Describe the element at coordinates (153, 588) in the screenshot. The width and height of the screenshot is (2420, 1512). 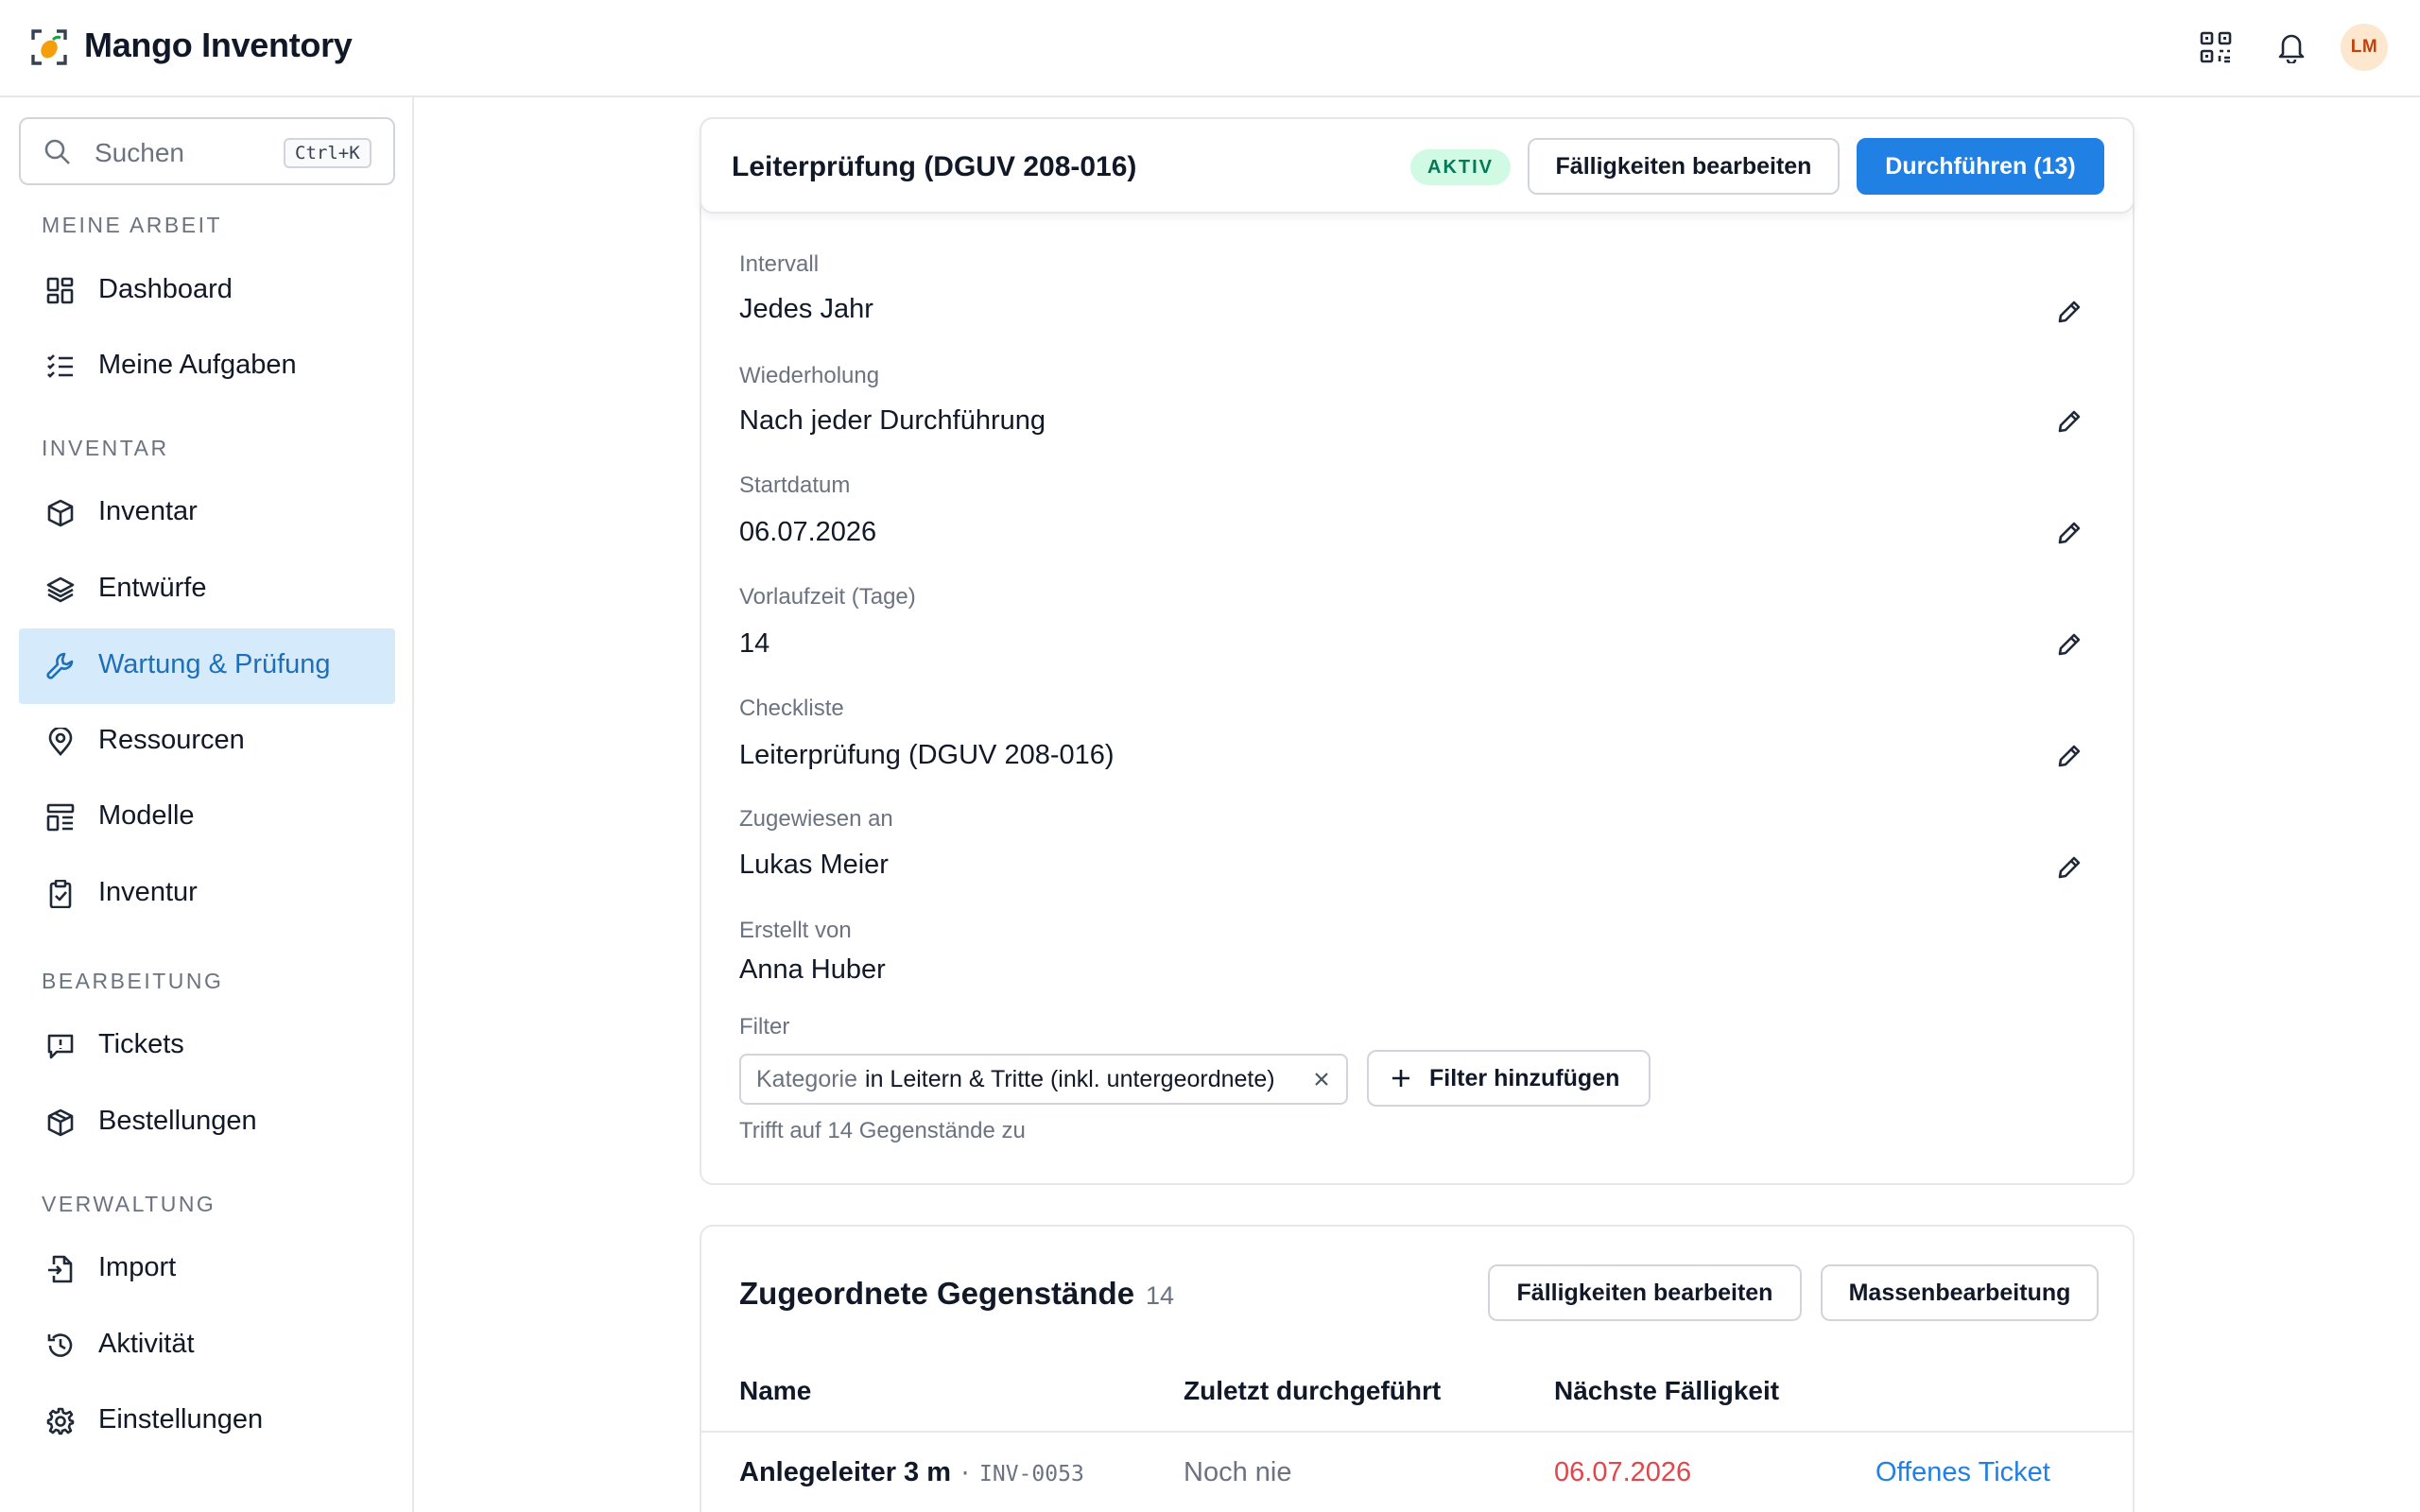
I see `sidebar-item-label: Entwürfe` at that location.